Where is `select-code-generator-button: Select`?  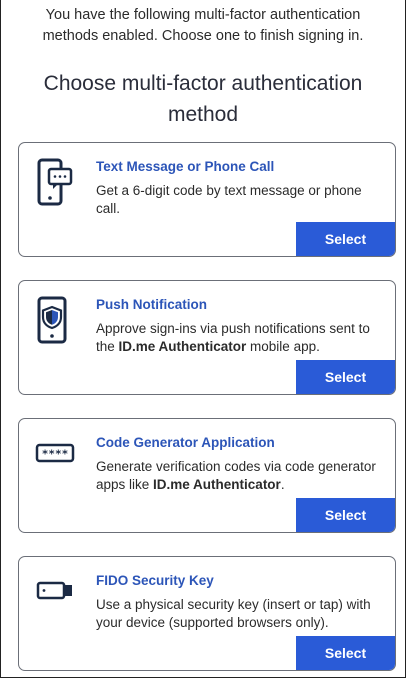 select-code-generator-button: Select is located at coordinates (345, 515).